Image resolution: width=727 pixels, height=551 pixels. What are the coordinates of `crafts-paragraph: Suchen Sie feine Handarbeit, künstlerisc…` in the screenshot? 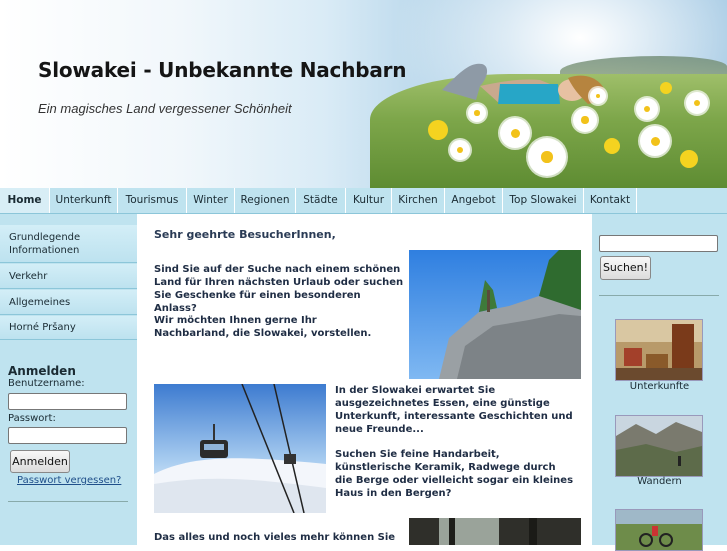 It's located at (454, 474).